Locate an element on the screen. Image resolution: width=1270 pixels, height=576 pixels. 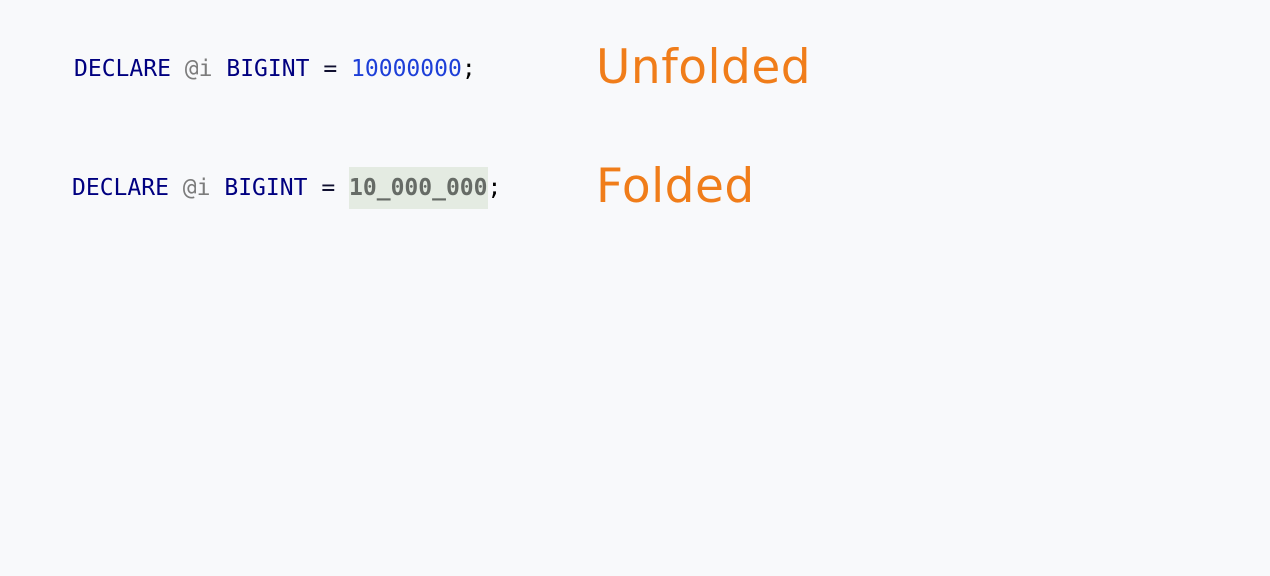
numeric-literal: 10000000 is located at coordinates (406, 69).